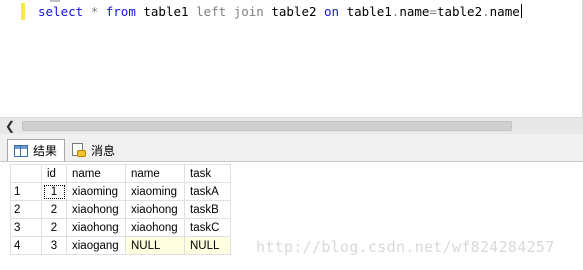 The image size is (583, 270). What do you see at coordinates (26, 227) in the screenshot?
I see `row-number: 3` at bounding box center [26, 227].